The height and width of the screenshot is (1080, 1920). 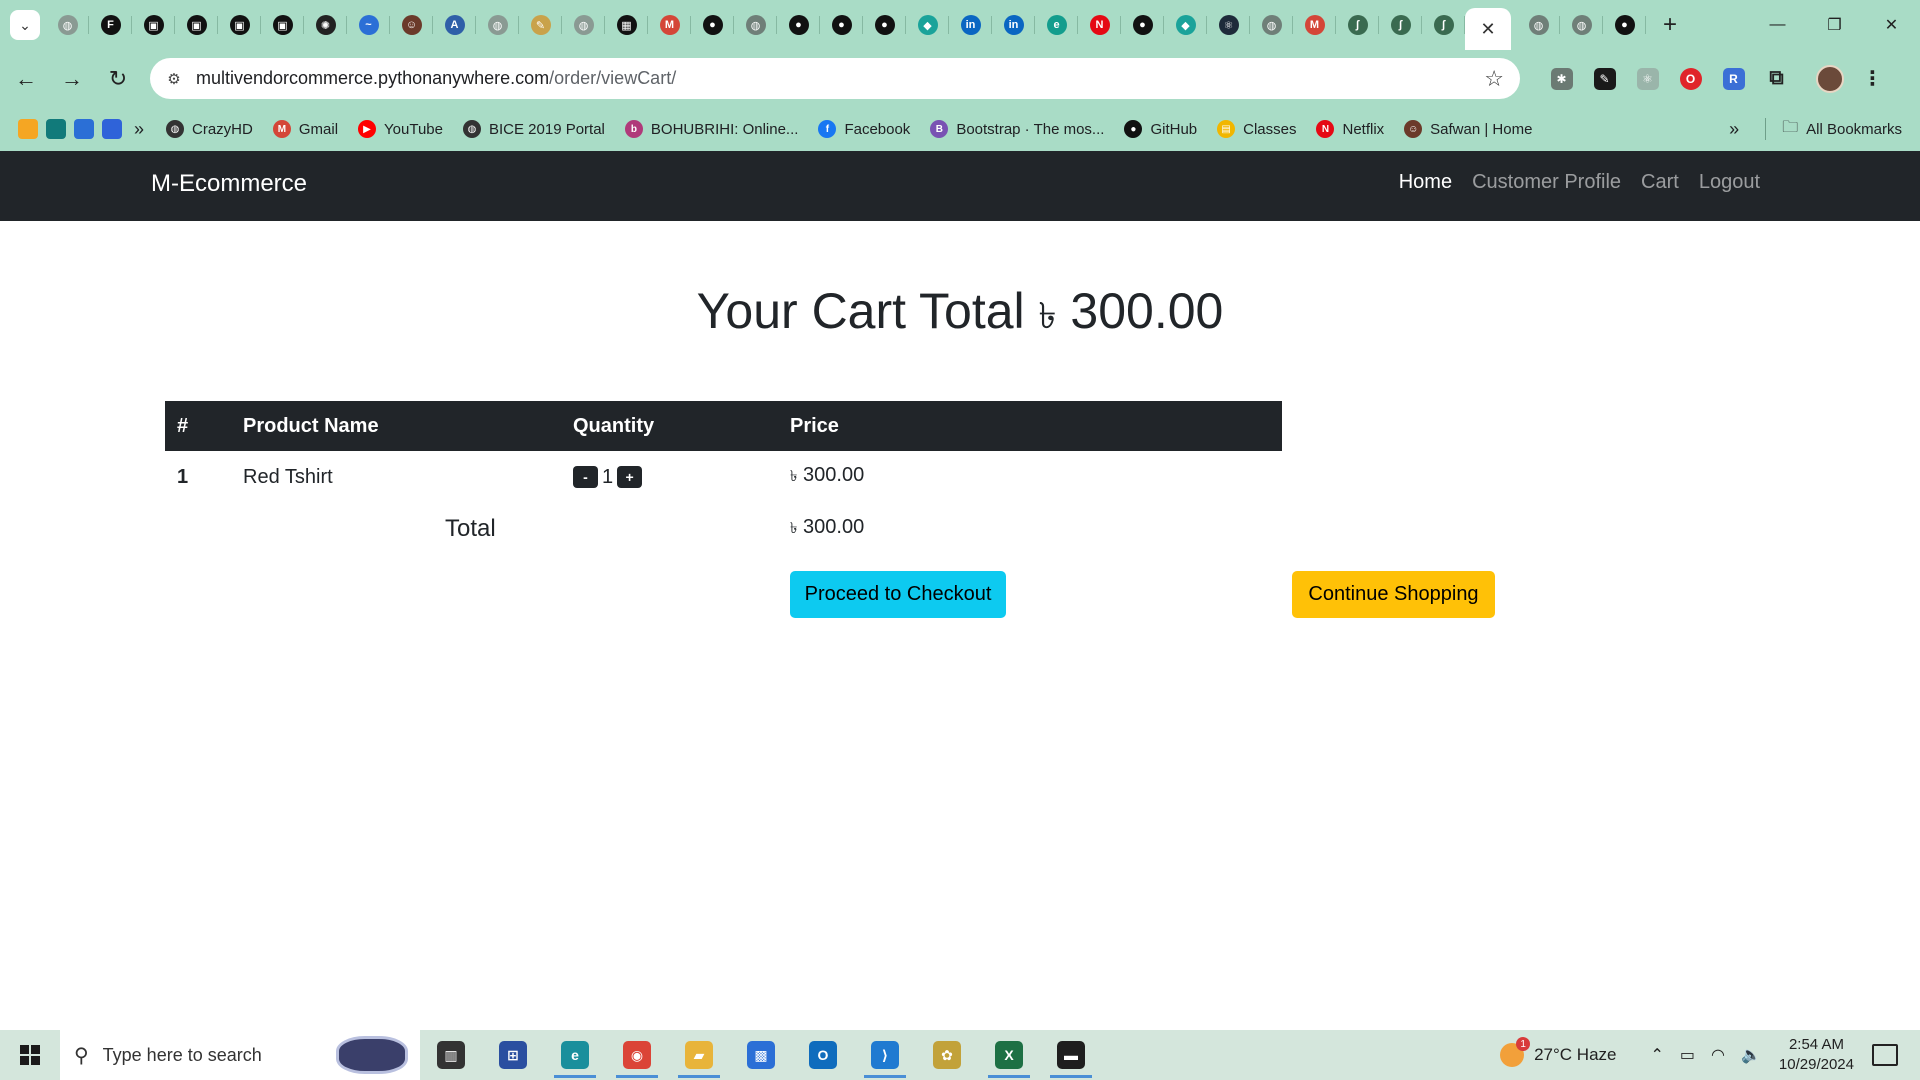 What do you see at coordinates (30, 1055) in the screenshot?
I see `start-button` at bounding box center [30, 1055].